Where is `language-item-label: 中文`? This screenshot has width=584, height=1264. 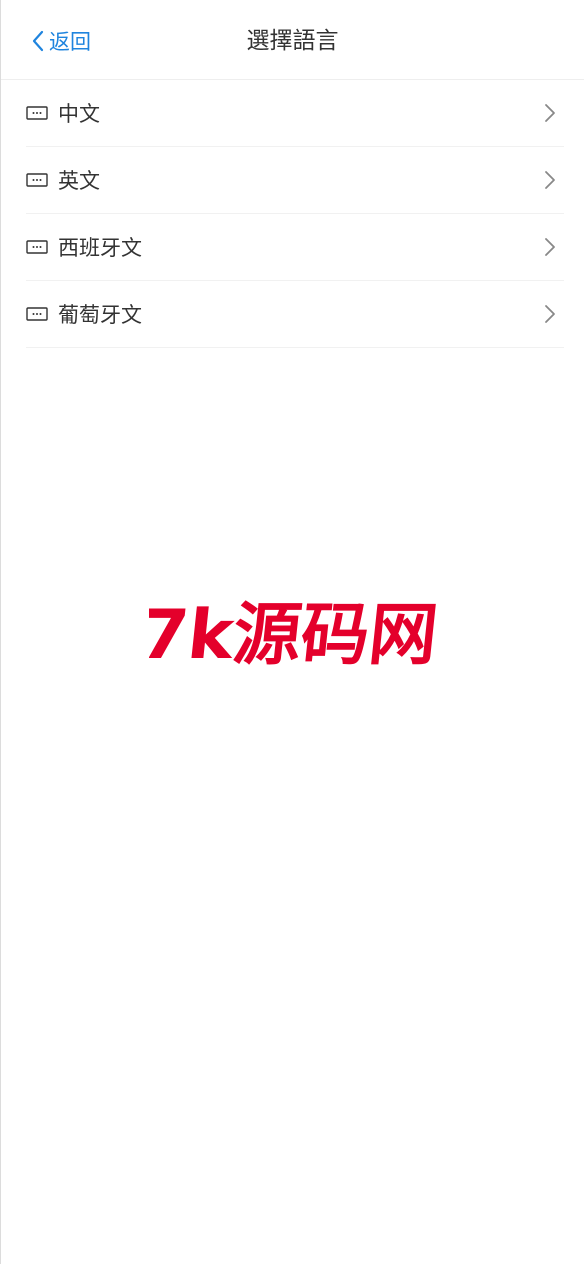
language-item-label: 中文 is located at coordinates (79, 114).